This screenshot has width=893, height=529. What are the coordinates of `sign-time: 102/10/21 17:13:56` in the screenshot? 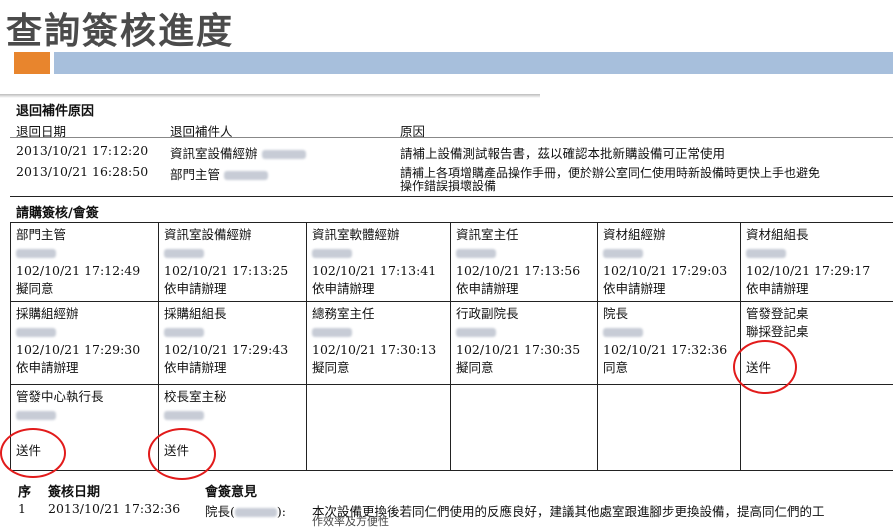 It's located at (518, 270).